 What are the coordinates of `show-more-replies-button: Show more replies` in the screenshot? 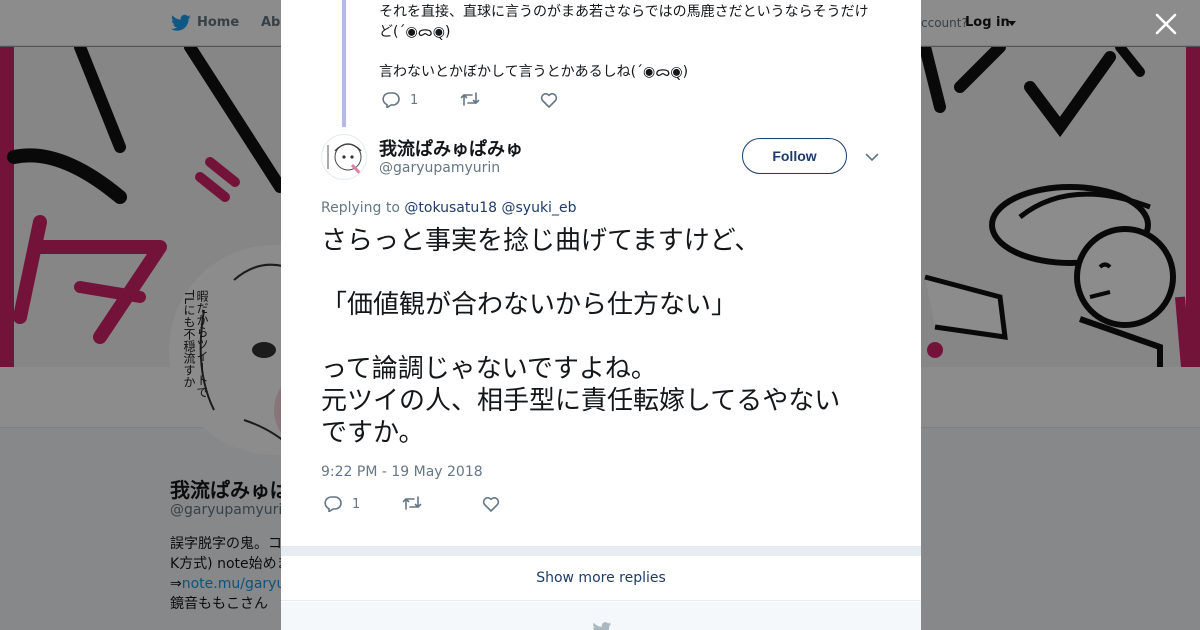 It's located at (601, 578).